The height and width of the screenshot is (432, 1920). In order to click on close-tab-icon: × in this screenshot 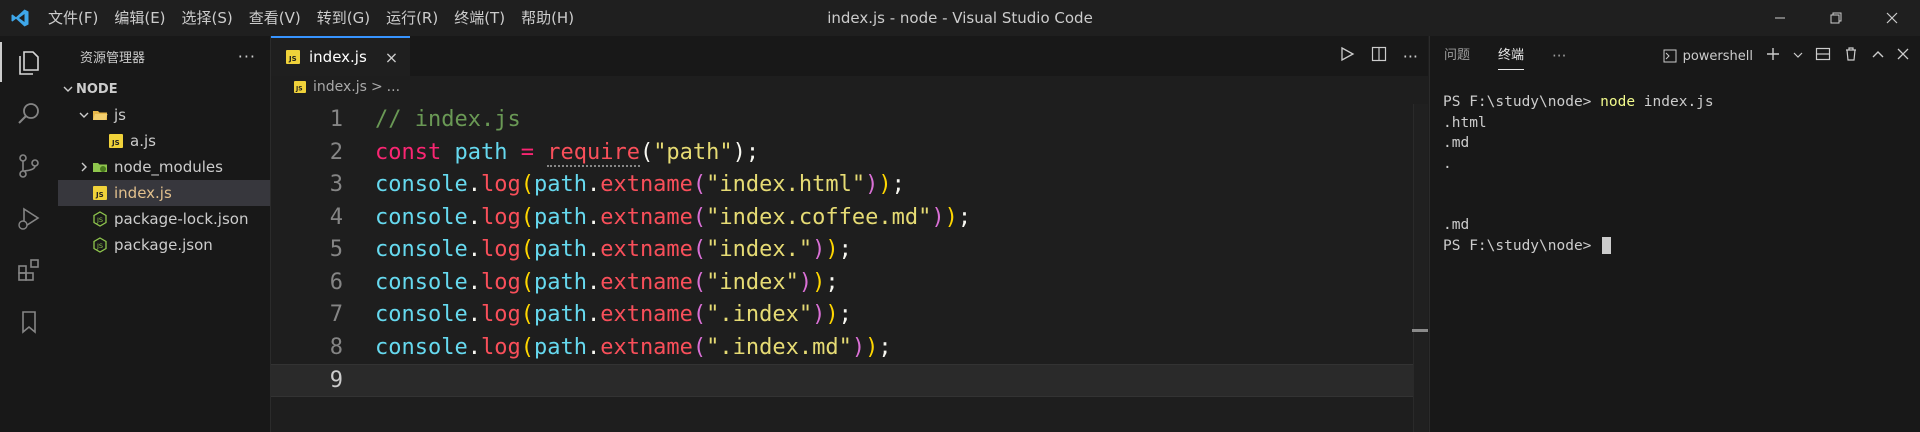, I will do `click(391, 57)`.